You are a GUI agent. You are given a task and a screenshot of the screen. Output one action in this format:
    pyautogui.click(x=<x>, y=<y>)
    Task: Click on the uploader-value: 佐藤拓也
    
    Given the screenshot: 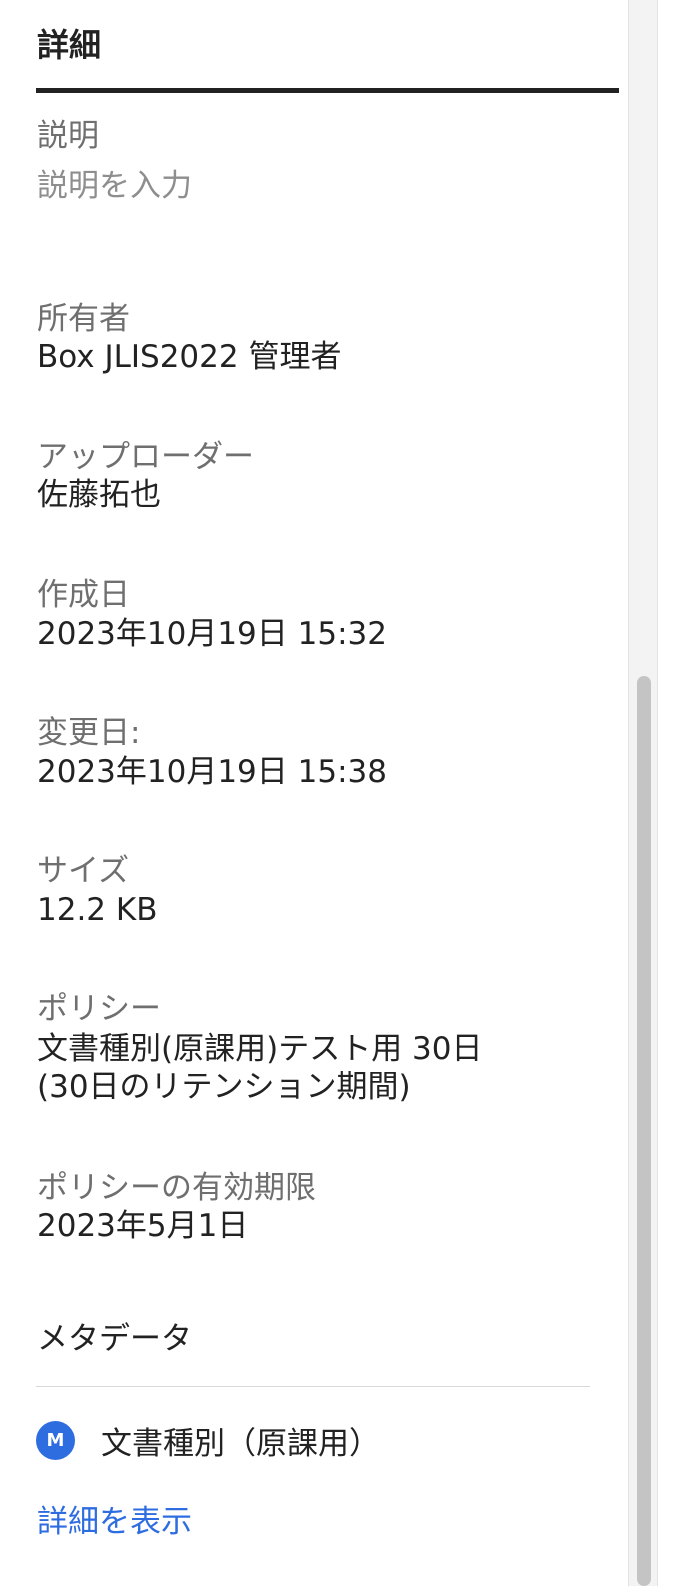 What is the action you would take?
    pyautogui.click(x=99, y=495)
    